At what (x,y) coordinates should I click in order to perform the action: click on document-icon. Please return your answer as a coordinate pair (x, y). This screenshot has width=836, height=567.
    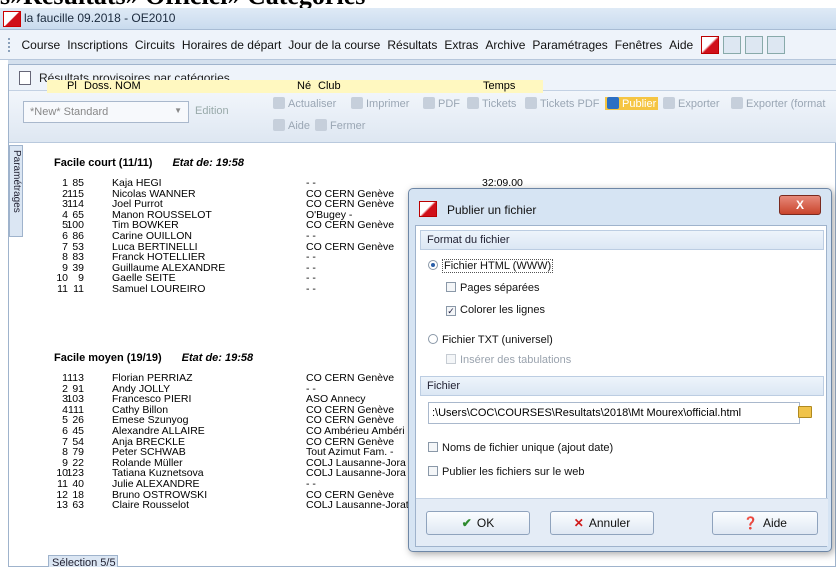
    Looking at the image, I should click on (25, 78).